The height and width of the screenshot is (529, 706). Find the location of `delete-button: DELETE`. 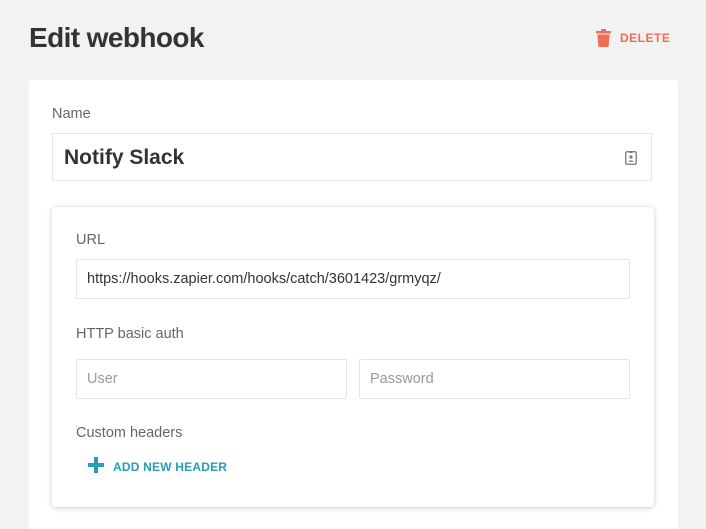

delete-button: DELETE is located at coordinates (633, 38).